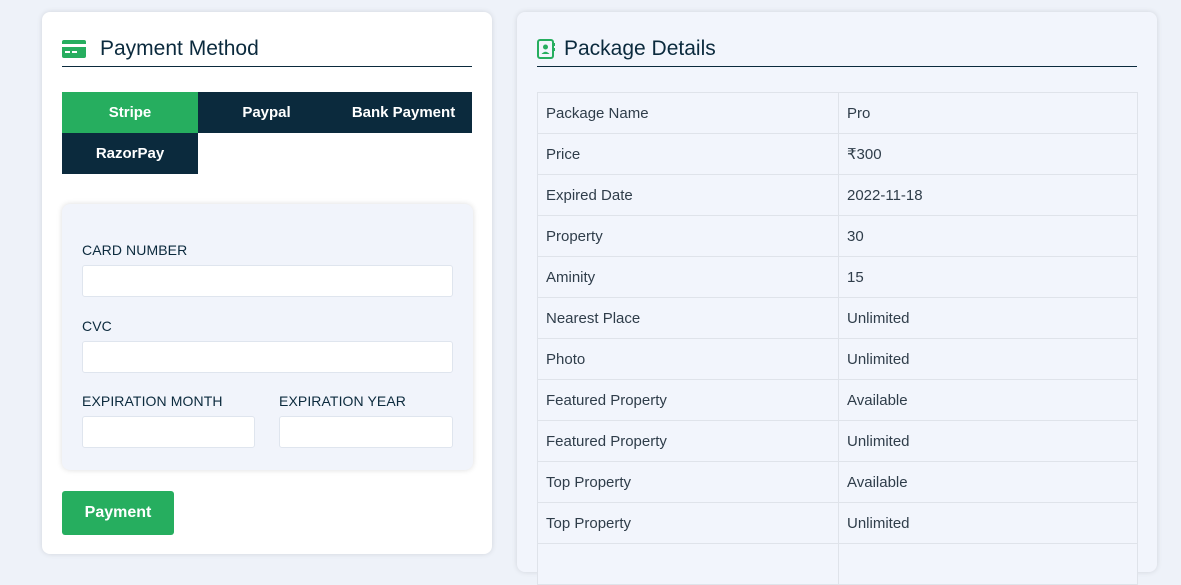 Image resolution: width=1181 pixels, height=585 pixels. What do you see at coordinates (152, 401) in the screenshot?
I see `expiration-month-label: EXPIRATION MONTH` at bounding box center [152, 401].